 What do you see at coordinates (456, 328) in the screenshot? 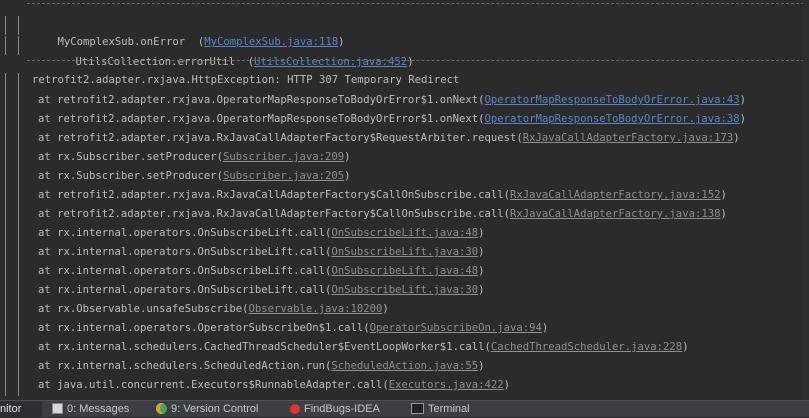
I see `source-link: OperatorSubscribeOn.java:94` at bounding box center [456, 328].